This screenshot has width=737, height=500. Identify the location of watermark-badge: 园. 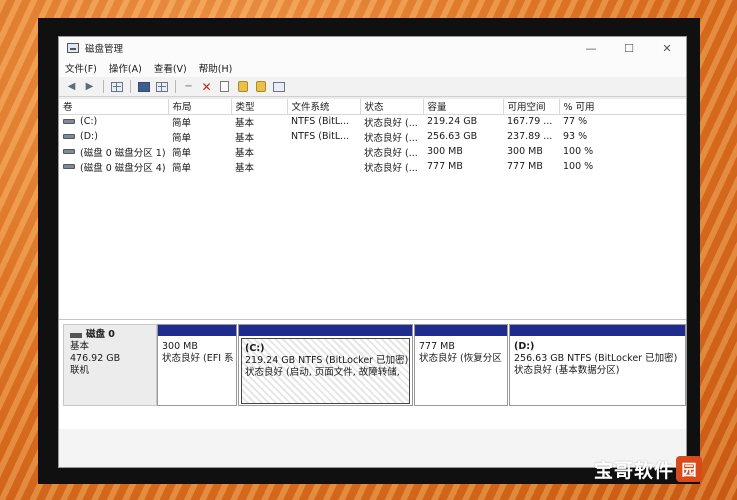
(689, 469).